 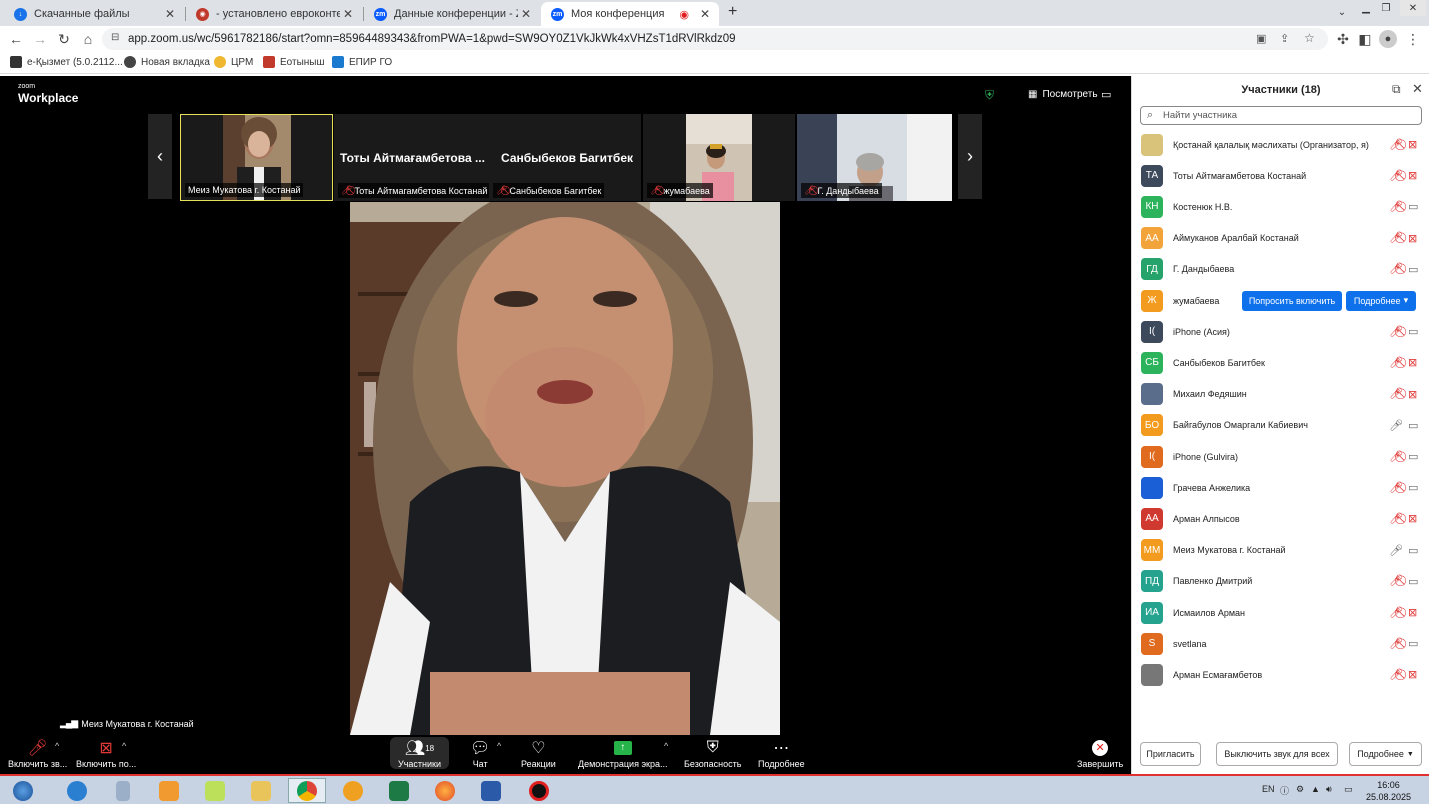 I want to click on taskbar-app, so click(x=353, y=790).